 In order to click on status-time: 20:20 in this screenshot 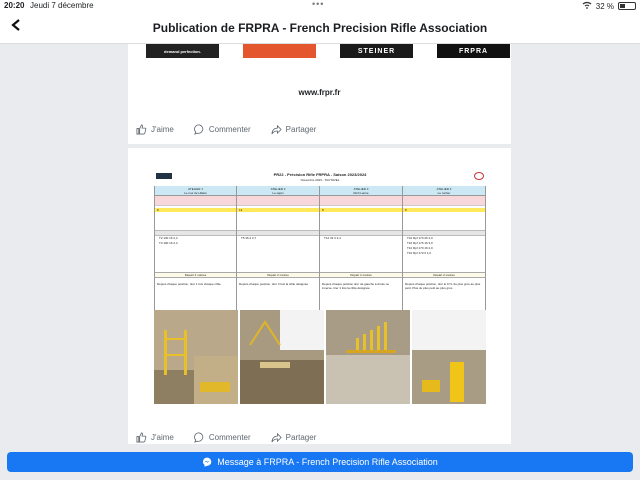, I will do `click(14, 5)`.